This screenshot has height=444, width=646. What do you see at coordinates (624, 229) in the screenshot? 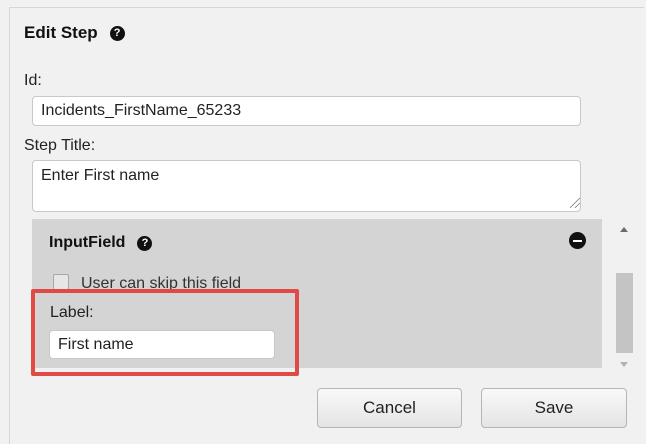
I see `scroll-up-arrow-icon` at bounding box center [624, 229].